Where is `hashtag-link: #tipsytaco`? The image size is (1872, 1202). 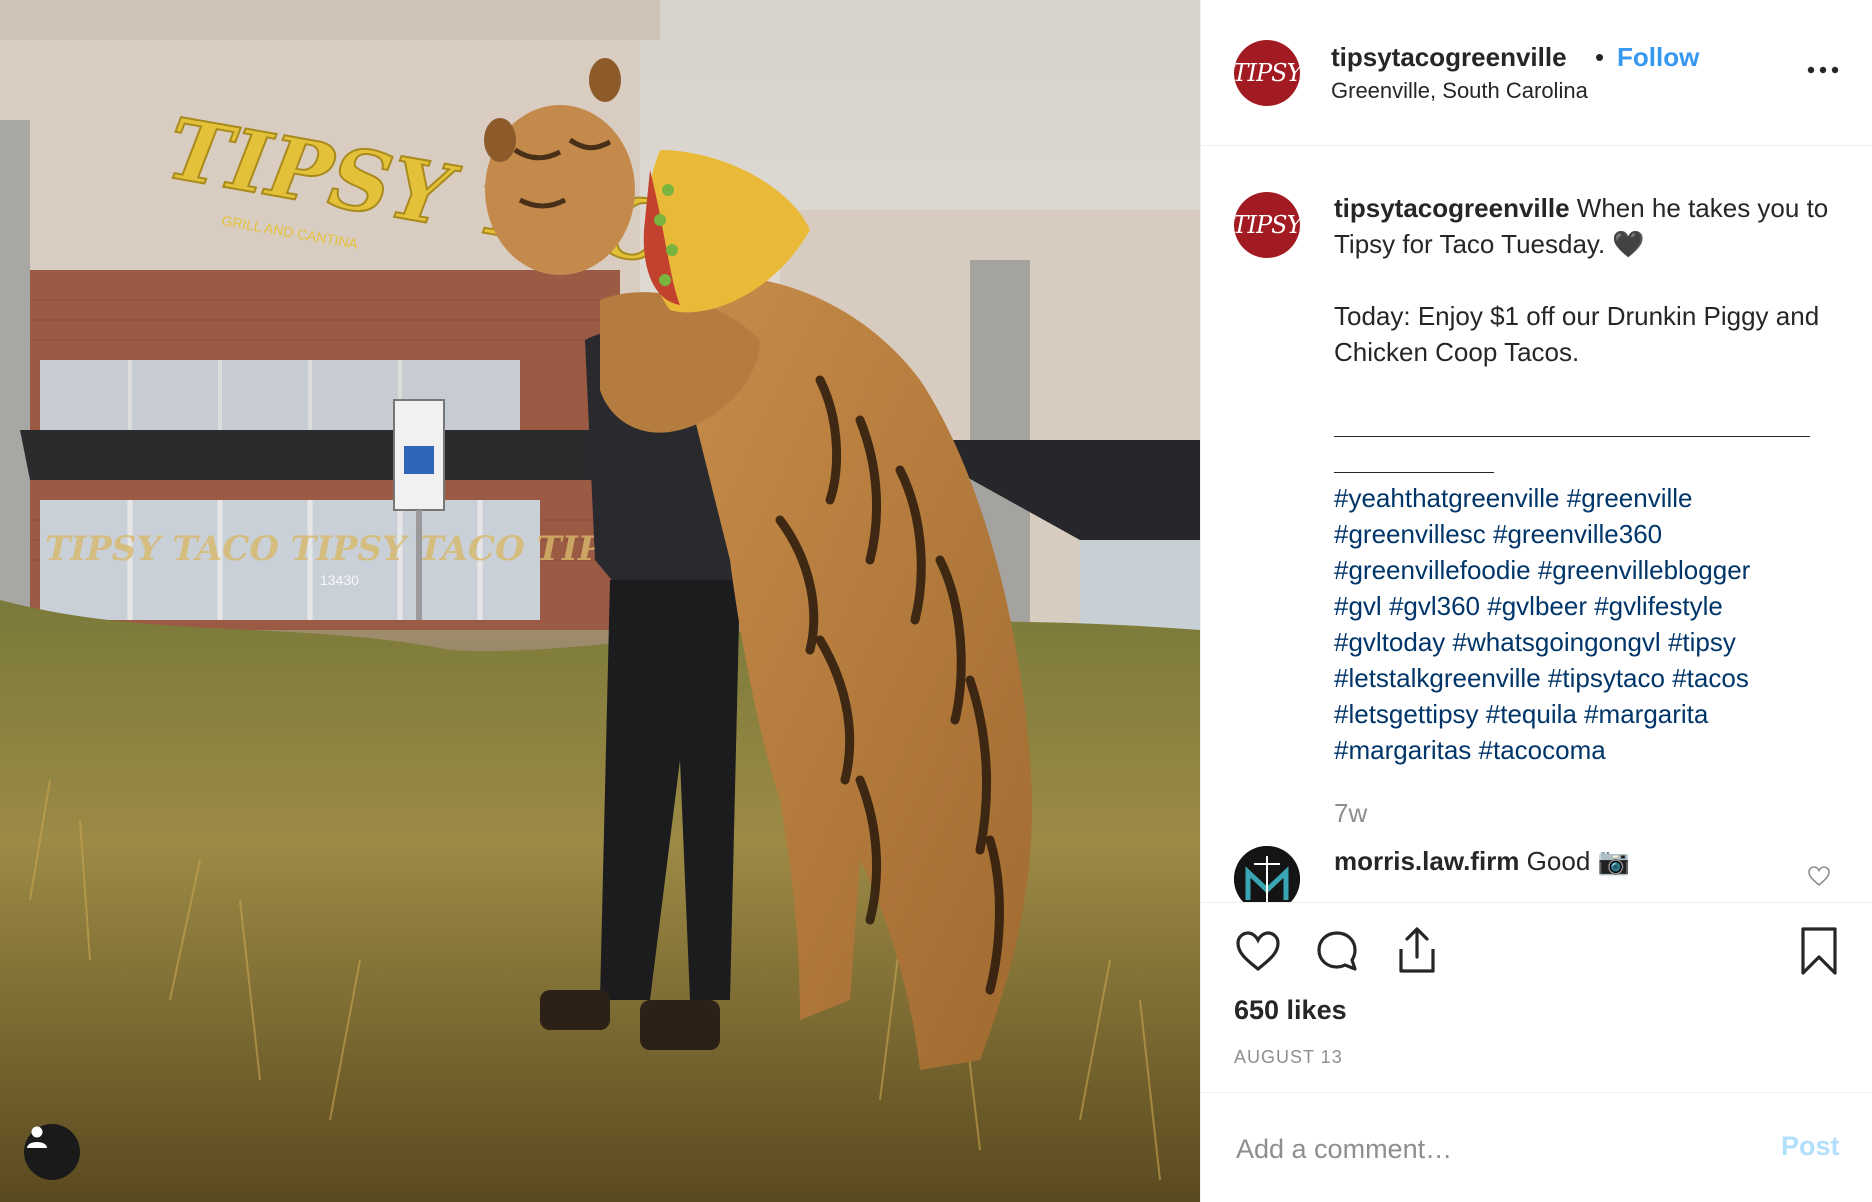 hashtag-link: #tipsytaco is located at coordinates (1606, 678).